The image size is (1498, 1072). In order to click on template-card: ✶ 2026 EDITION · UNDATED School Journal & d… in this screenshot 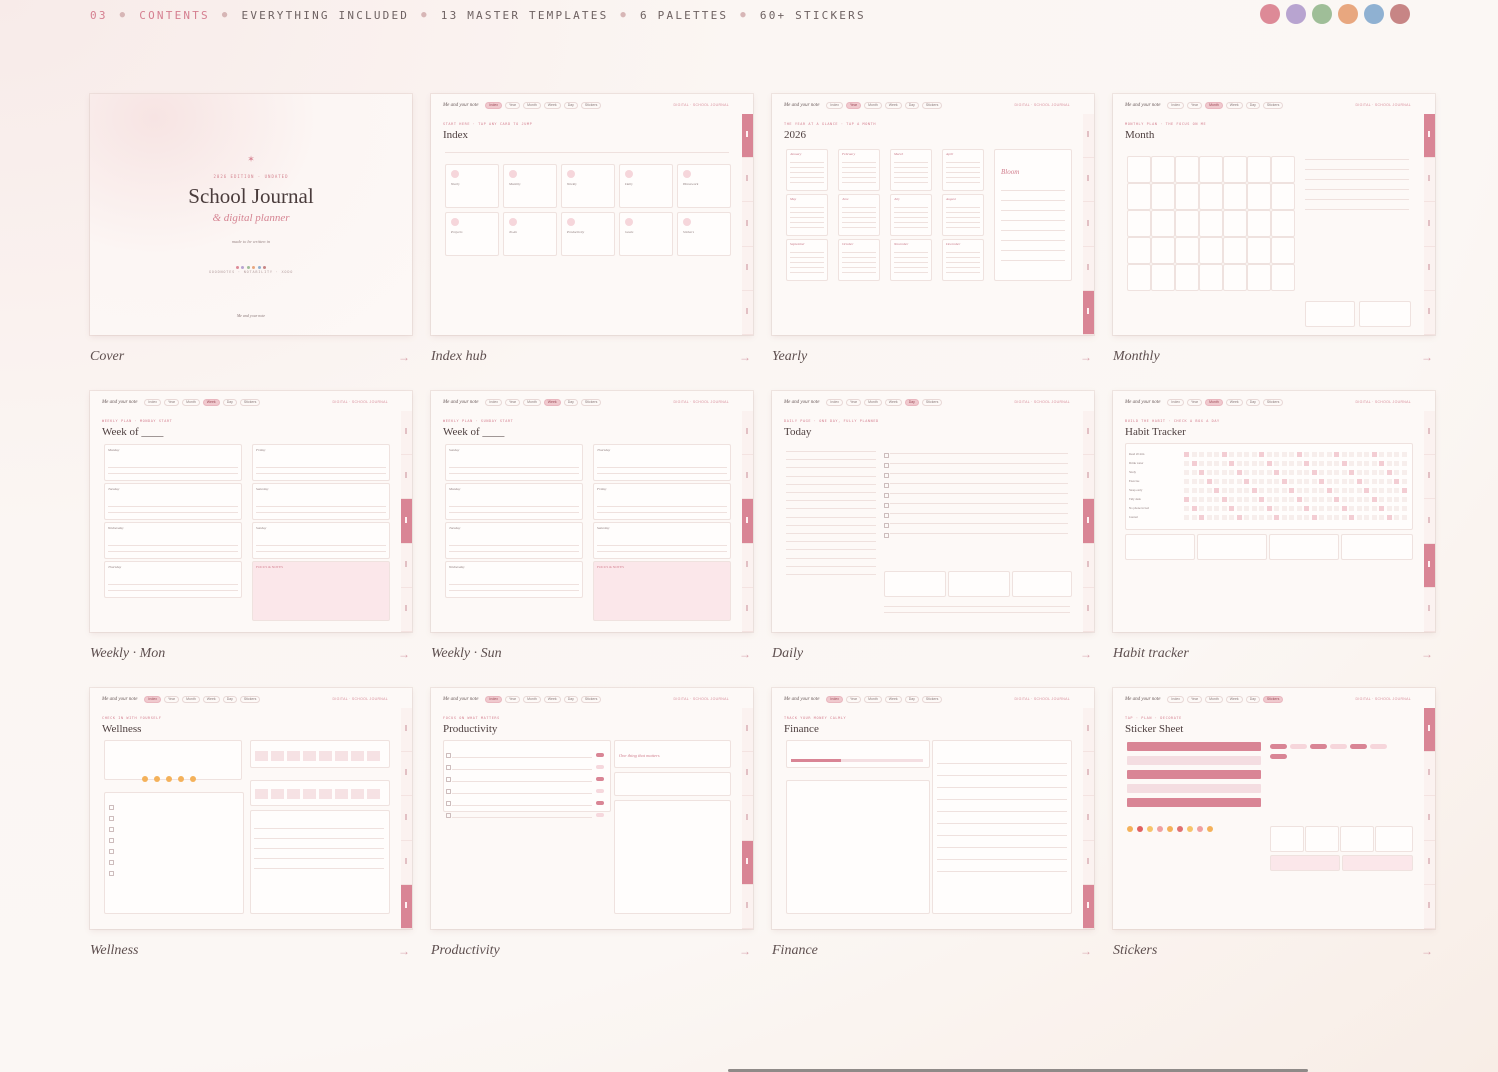, I will do `click(251, 242)`.